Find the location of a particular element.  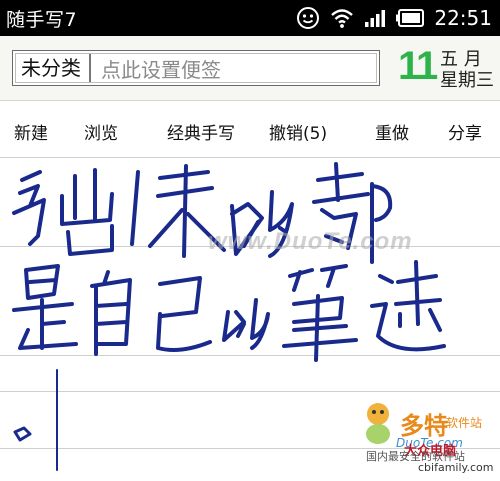

toolbar: 新建 浏览 经典手写 撤销(5) 重做 分享 is located at coordinates (250, 129).